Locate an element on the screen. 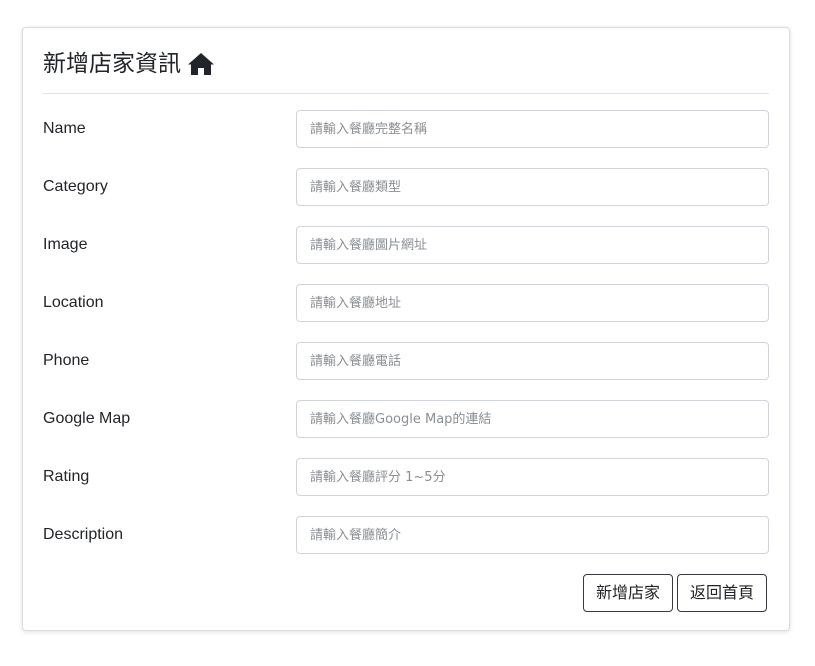 The image size is (815, 666). form-row-rating: Rating is located at coordinates (406, 477).